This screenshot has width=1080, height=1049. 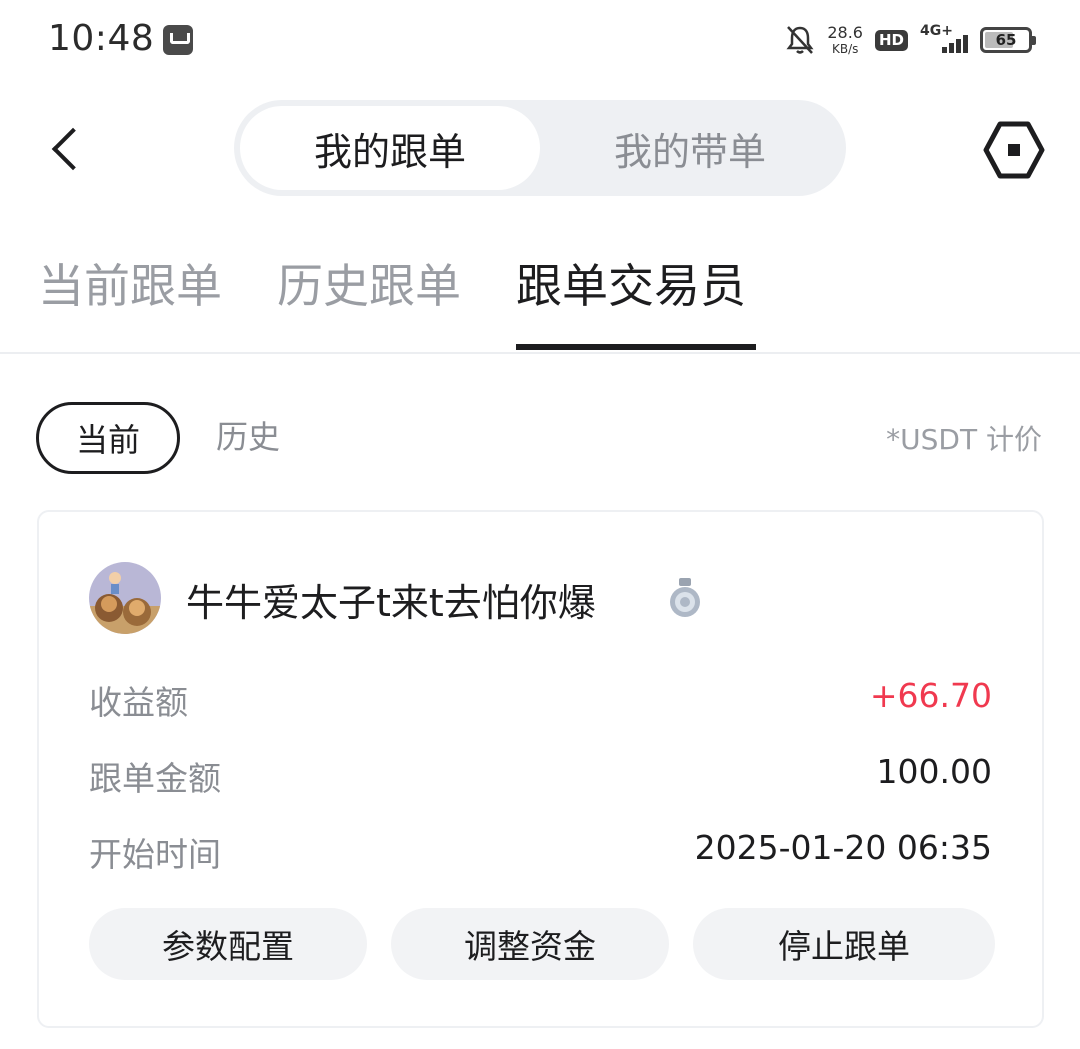 What do you see at coordinates (530, 944) in the screenshot?
I see `adjust-funds-button: 调整资金` at bounding box center [530, 944].